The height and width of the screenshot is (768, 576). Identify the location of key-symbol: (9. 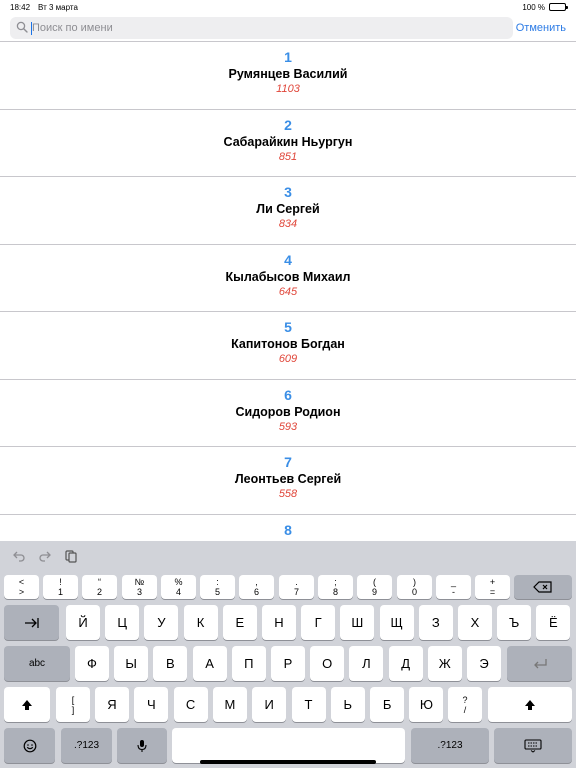
(374, 587).